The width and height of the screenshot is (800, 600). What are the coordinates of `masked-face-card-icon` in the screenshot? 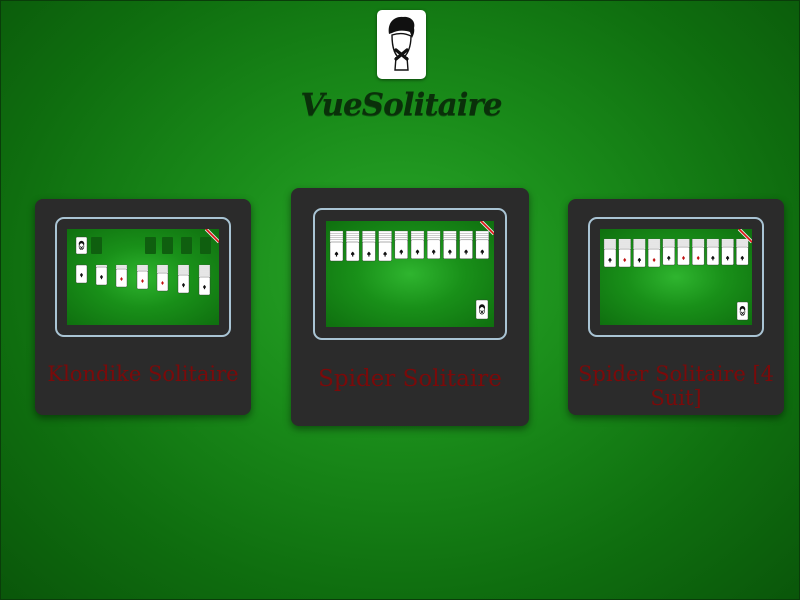 It's located at (401, 43).